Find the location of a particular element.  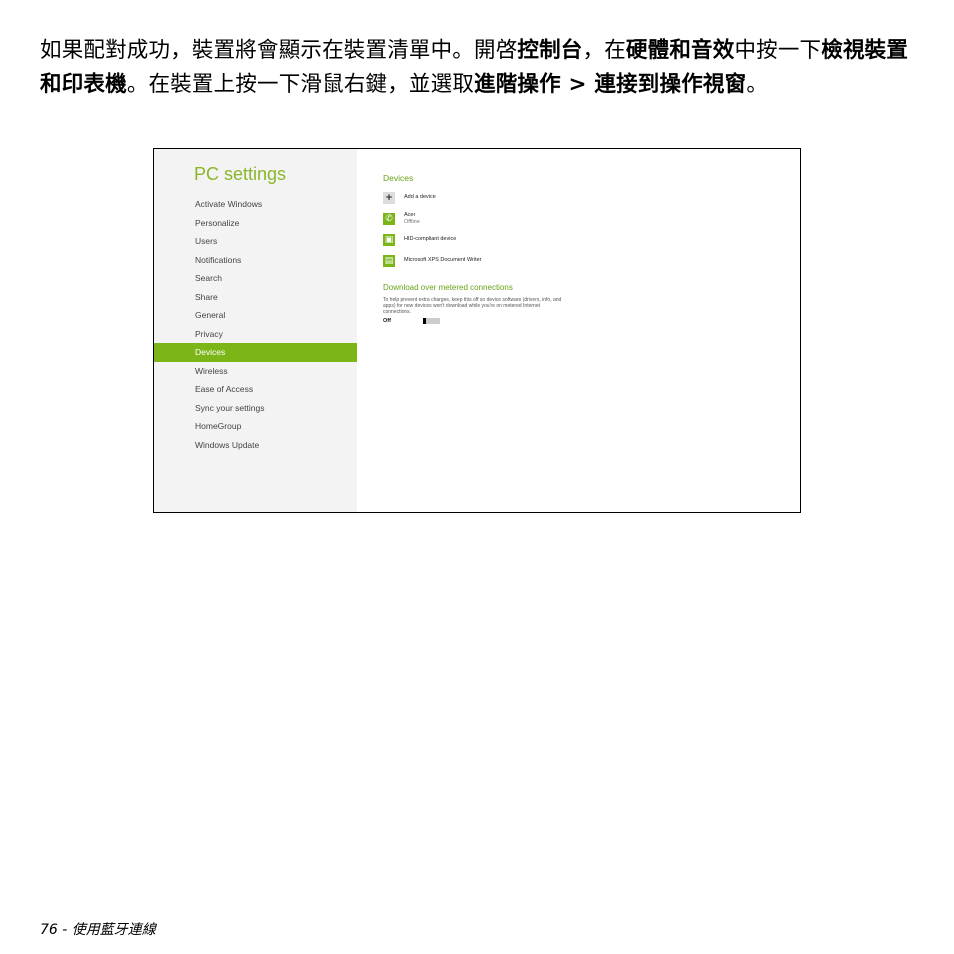

instruction-text-4: 。在裝置上按一下滑鼠右鍵，並選取 is located at coordinates (300, 84).